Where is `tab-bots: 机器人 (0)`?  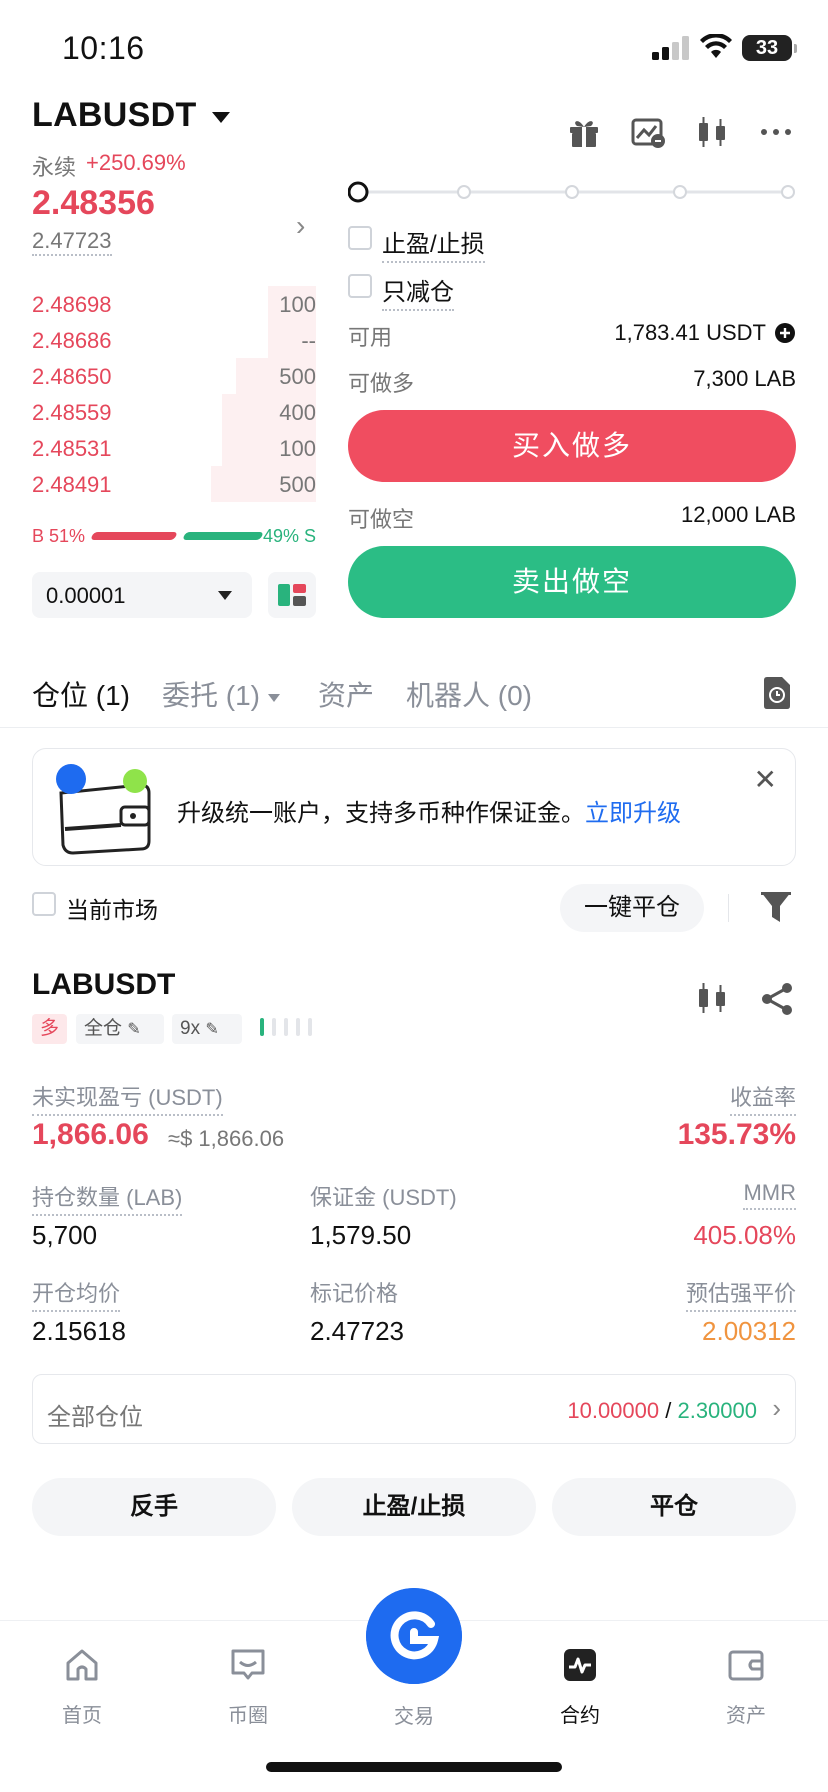 tab-bots: 机器人 (0) is located at coordinates (469, 694).